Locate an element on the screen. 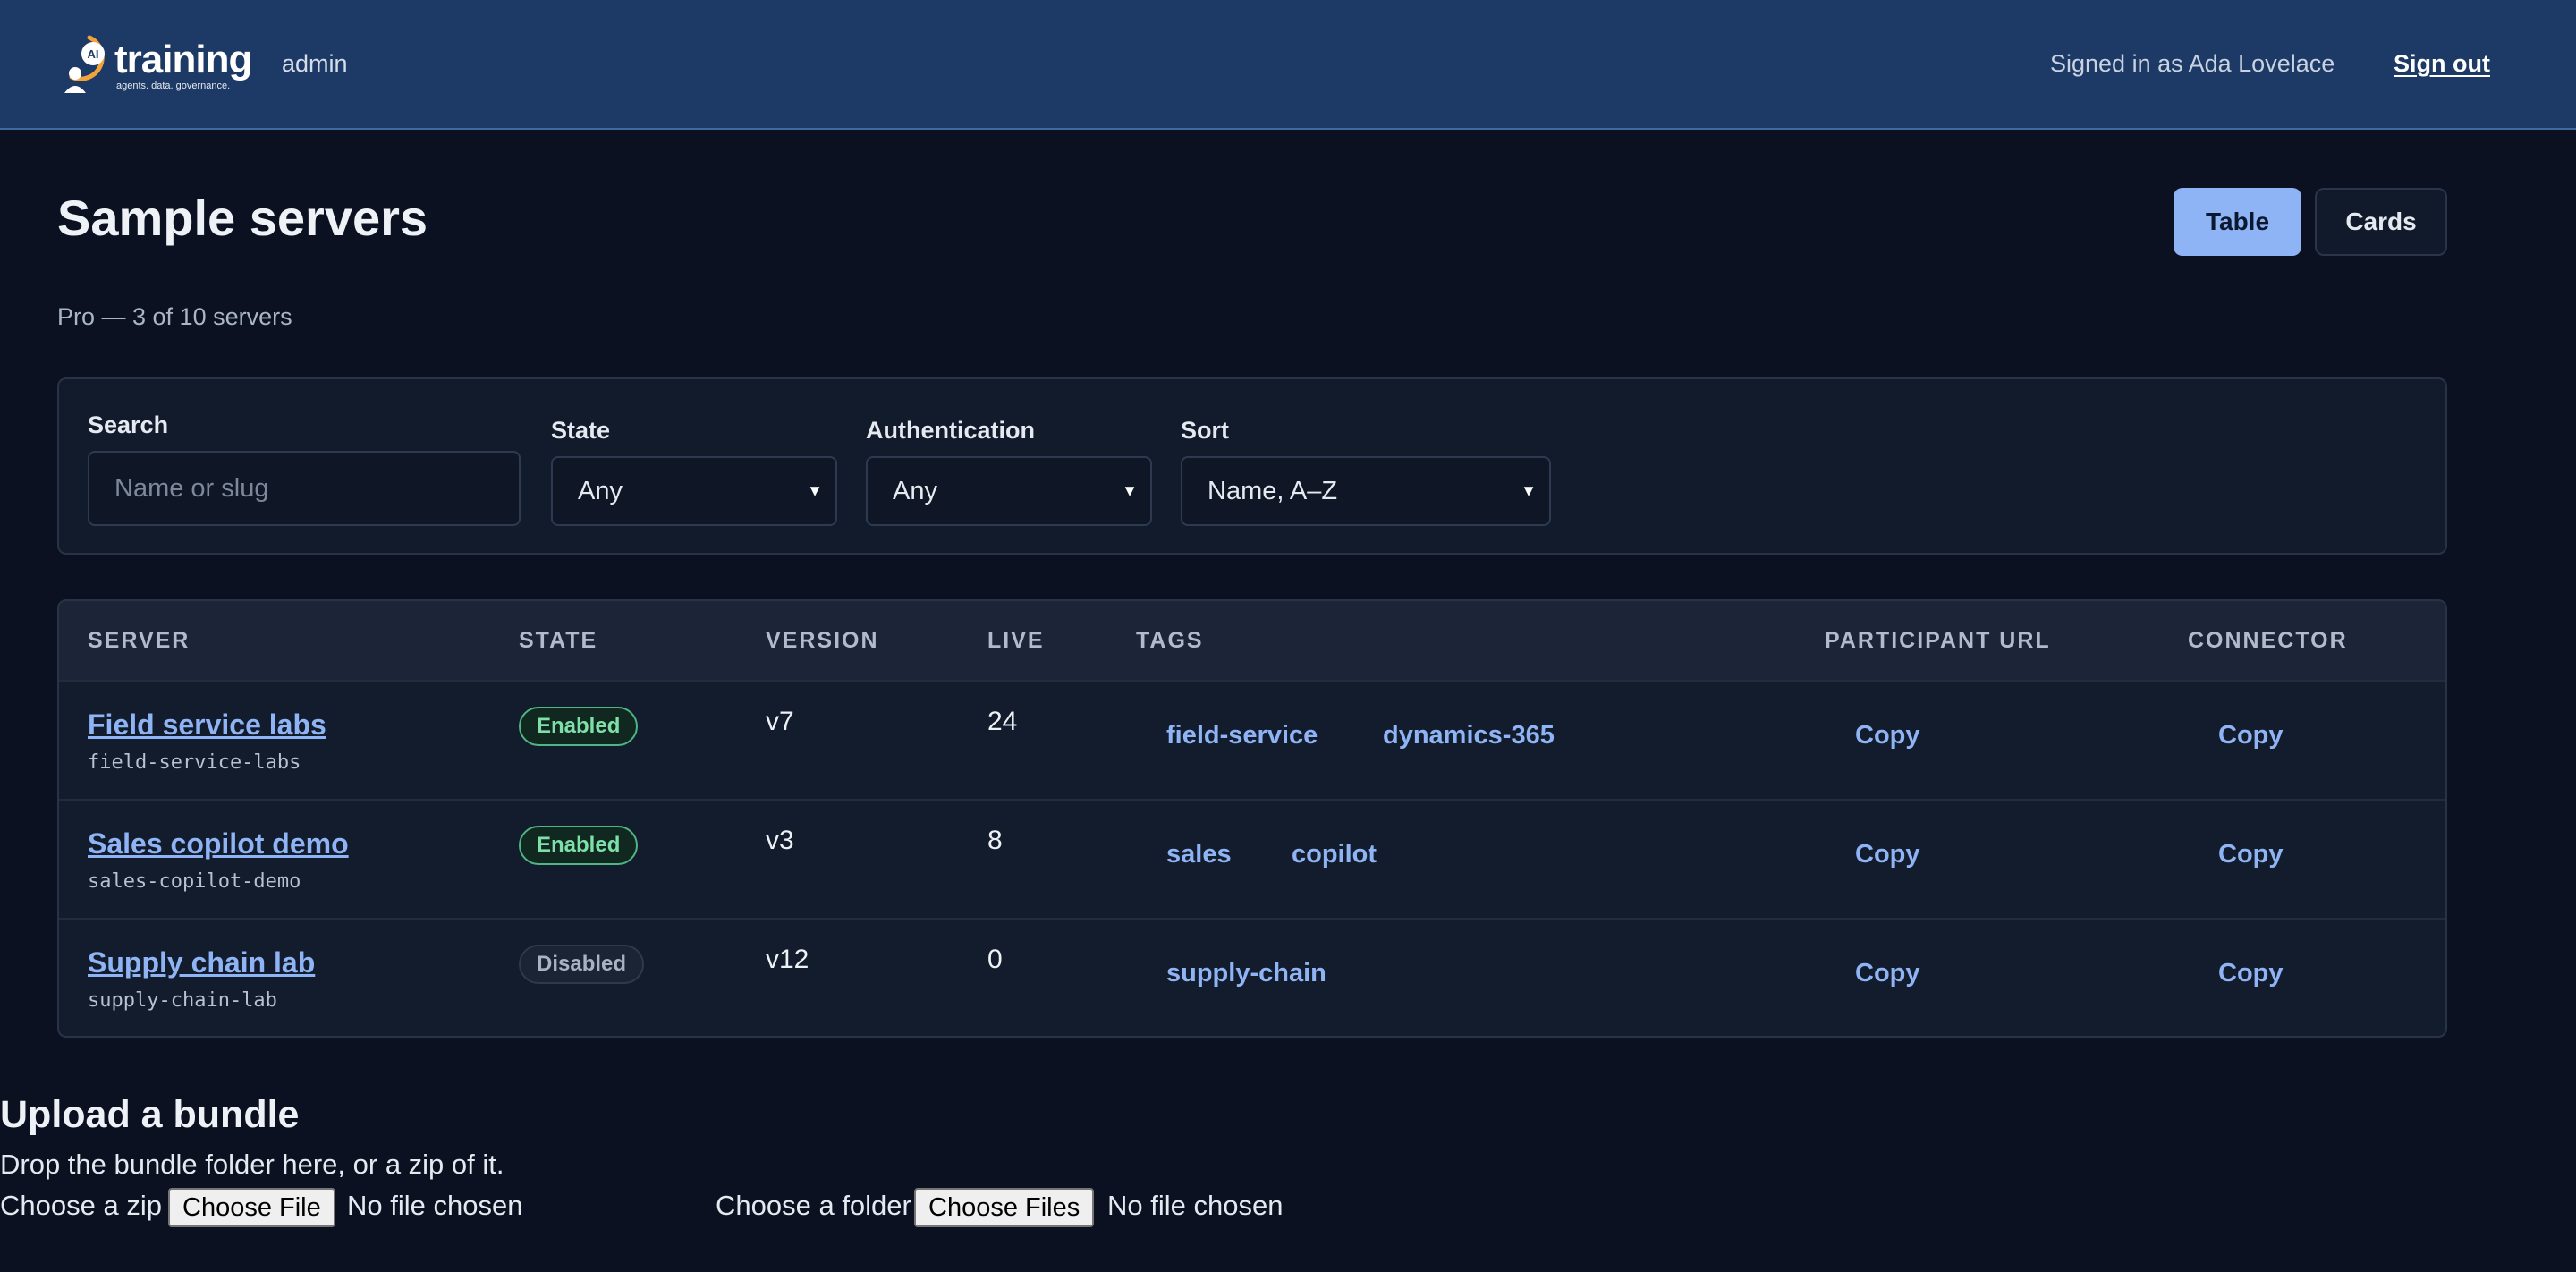  auth-label: Authentication is located at coordinates (950, 430).